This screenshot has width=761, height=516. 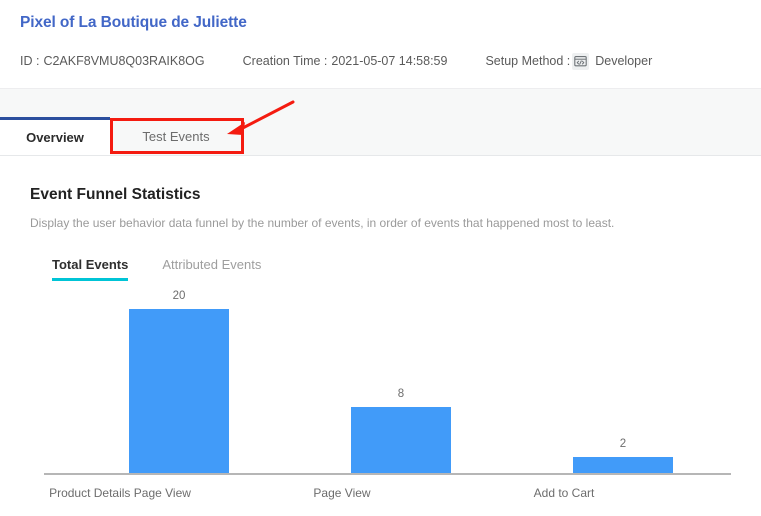 I want to click on metadata-id: ID : C2AKF8VMU8Q03RAIK8OG, so click(x=112, y=61).